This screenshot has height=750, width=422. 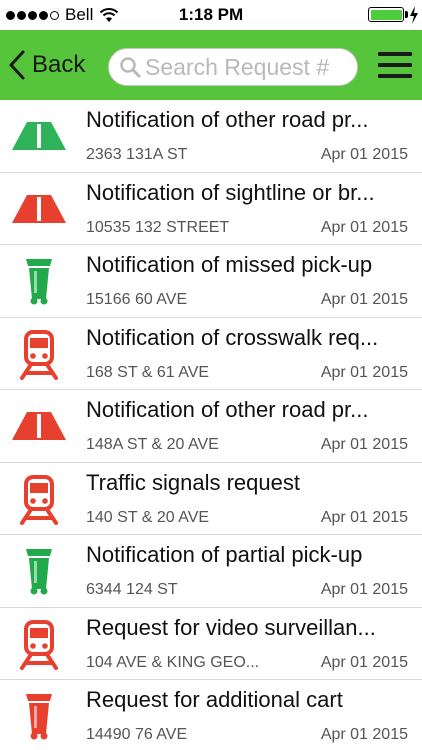 What do you see at coordinates (59, 64) in the screenshot?
I see `back-label: Back` at bounding box center [59, 64].